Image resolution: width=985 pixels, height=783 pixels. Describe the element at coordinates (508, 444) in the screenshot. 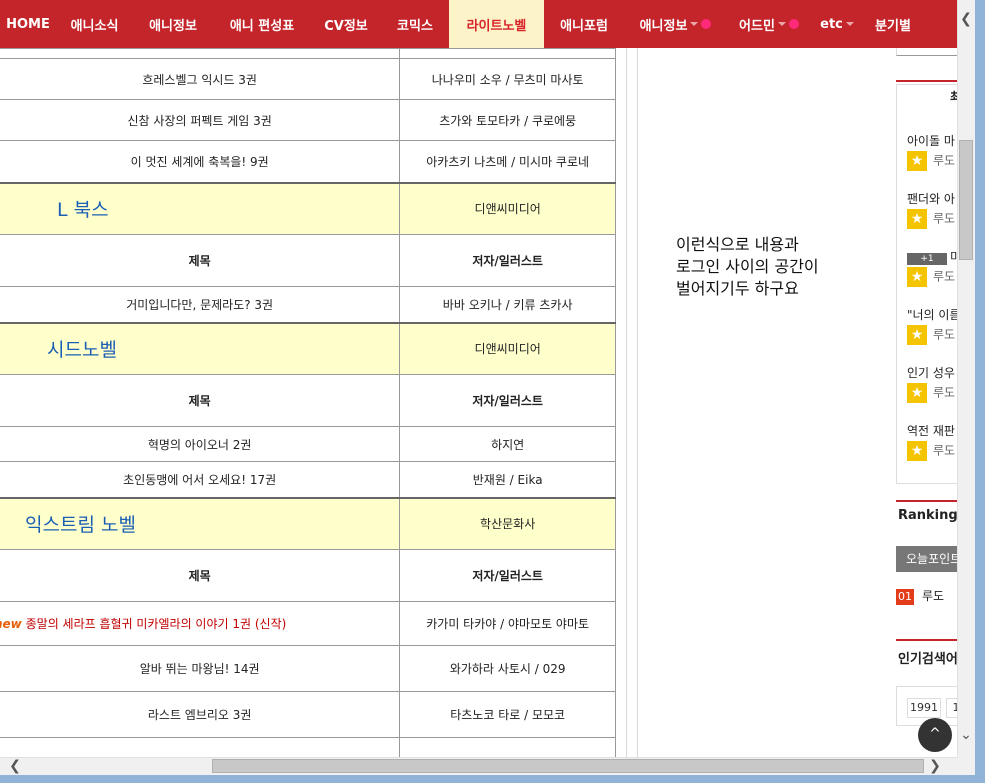

I see `book-author: 하지연` at that location.